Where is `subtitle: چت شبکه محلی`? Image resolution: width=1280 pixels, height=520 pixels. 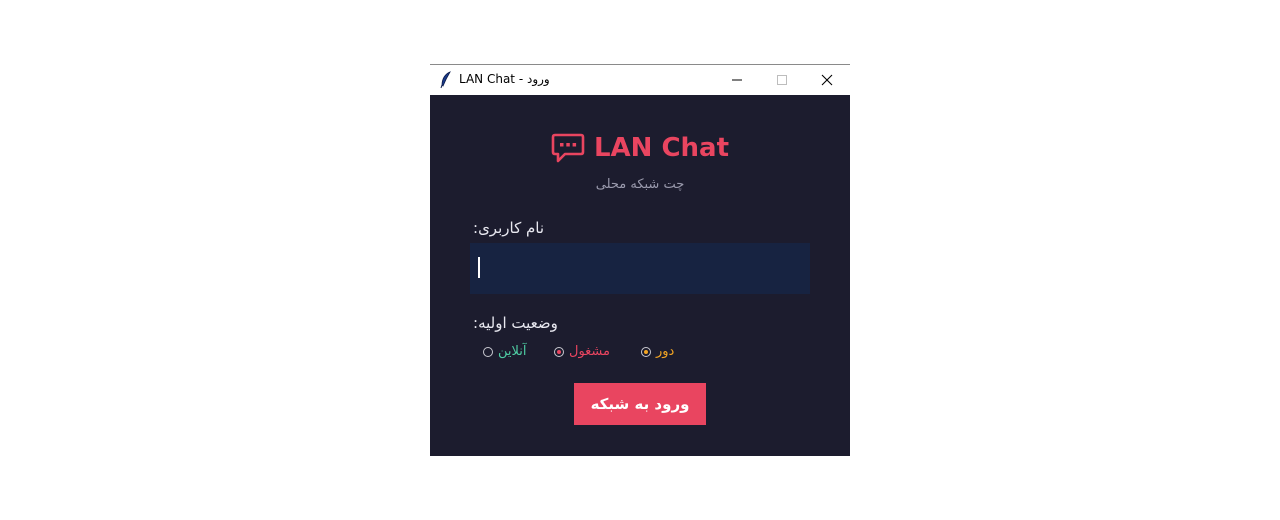 subtitle: چت شبکه محلی is located at coordinates (640, 184).